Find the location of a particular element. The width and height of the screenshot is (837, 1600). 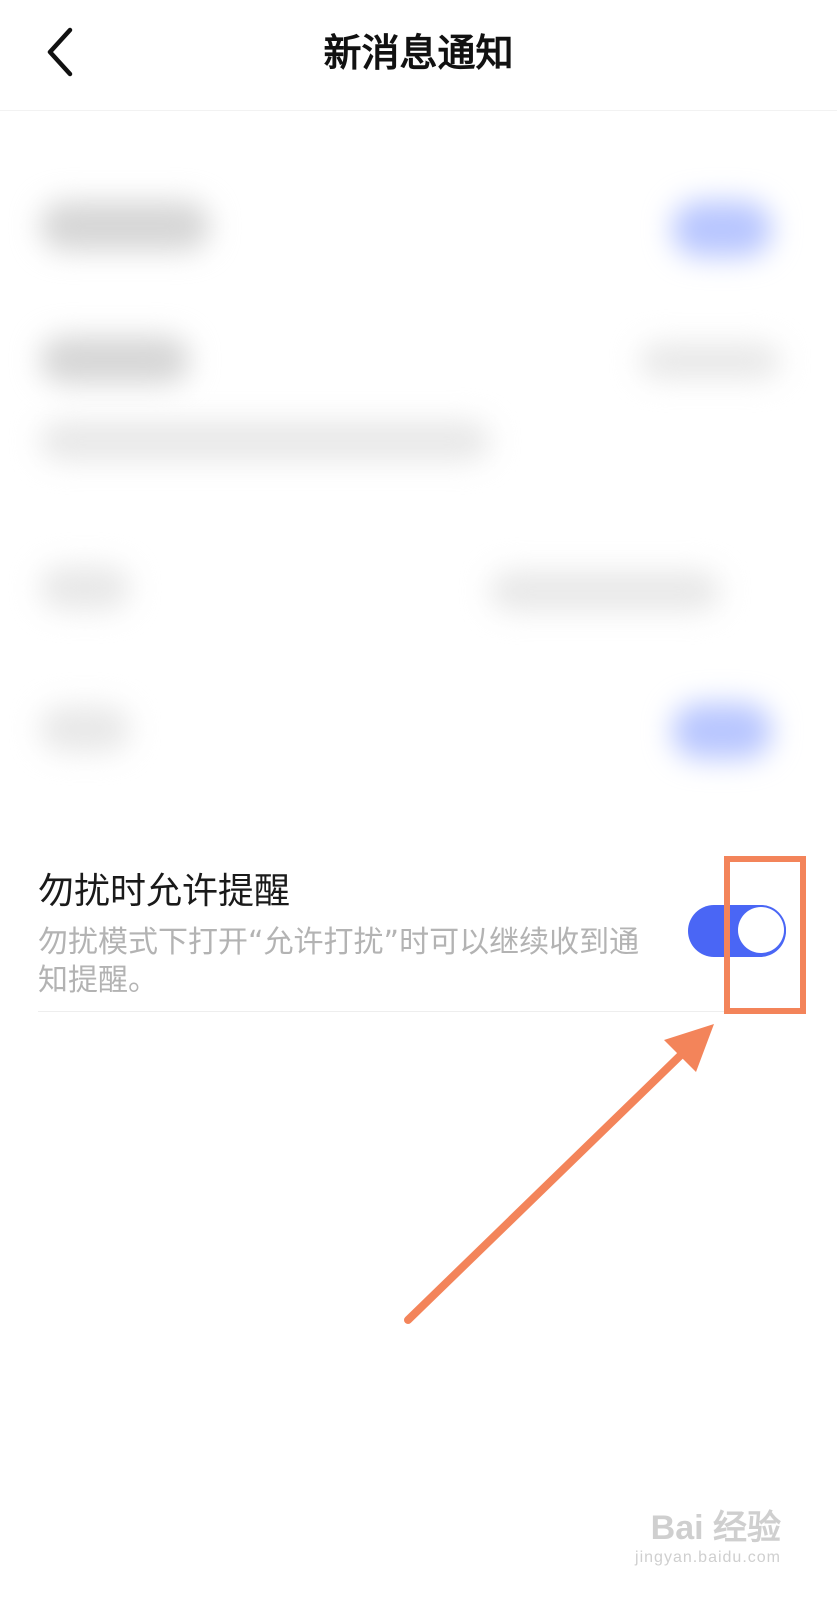

blurred-row-description is located at coordinates (265, 441).